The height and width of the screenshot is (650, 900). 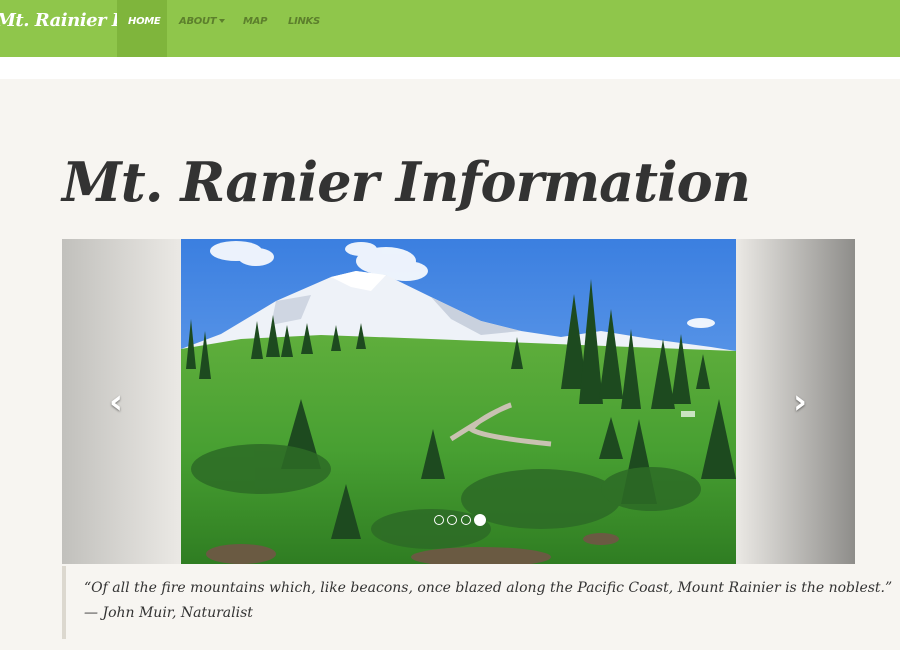 I want to click on caret-down-icon, so click(x=222, y=21).